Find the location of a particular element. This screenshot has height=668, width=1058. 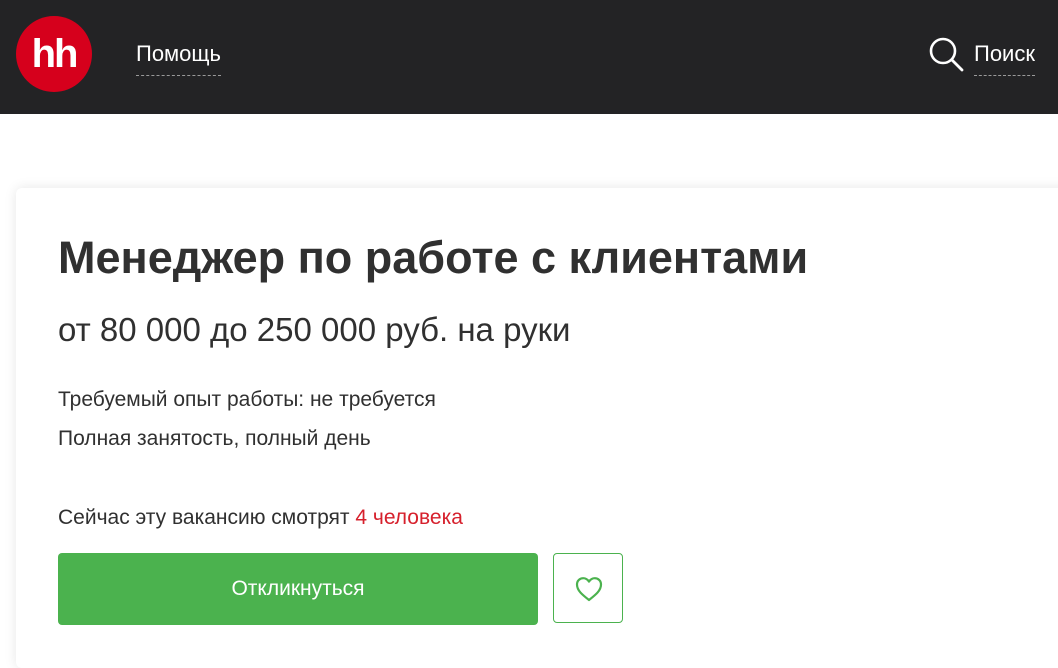

search-link: Поиск is located at coordinates (1004, 58).